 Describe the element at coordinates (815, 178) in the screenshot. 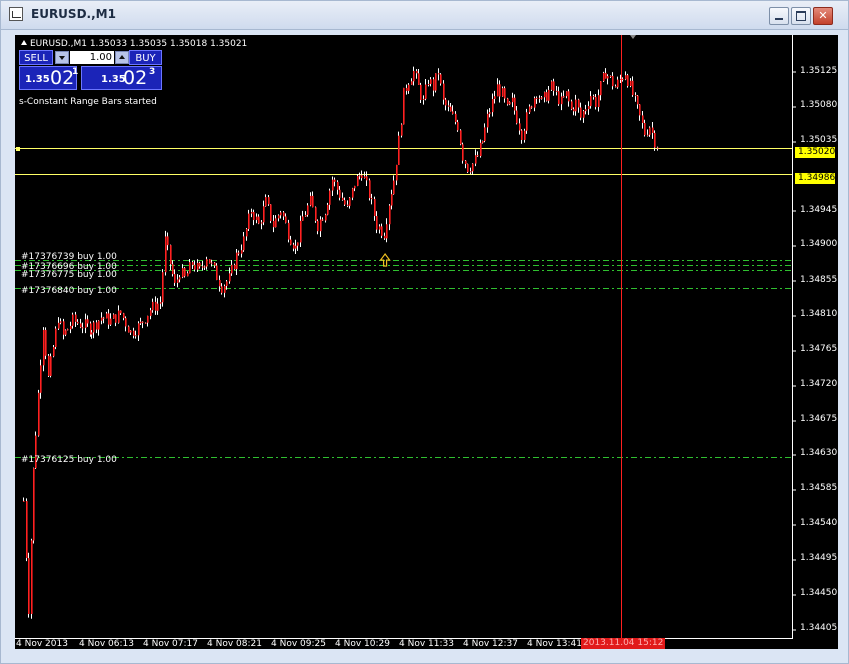

I see `hline-price-tag: 1.34986` at that location.